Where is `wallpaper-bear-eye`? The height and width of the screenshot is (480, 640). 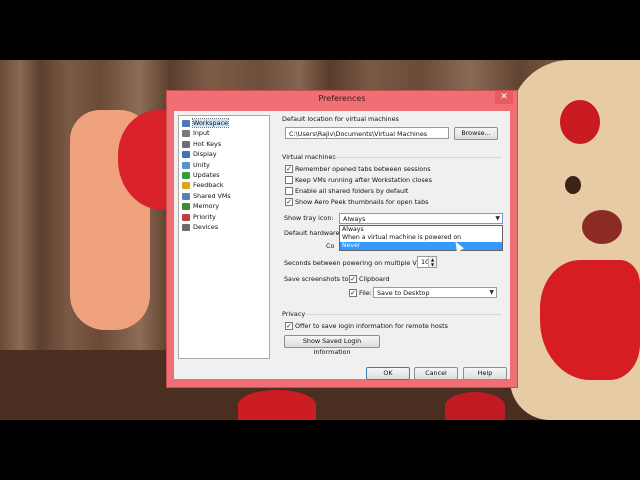
wallpaper-bear-eye is located at coordinates (573, 185).